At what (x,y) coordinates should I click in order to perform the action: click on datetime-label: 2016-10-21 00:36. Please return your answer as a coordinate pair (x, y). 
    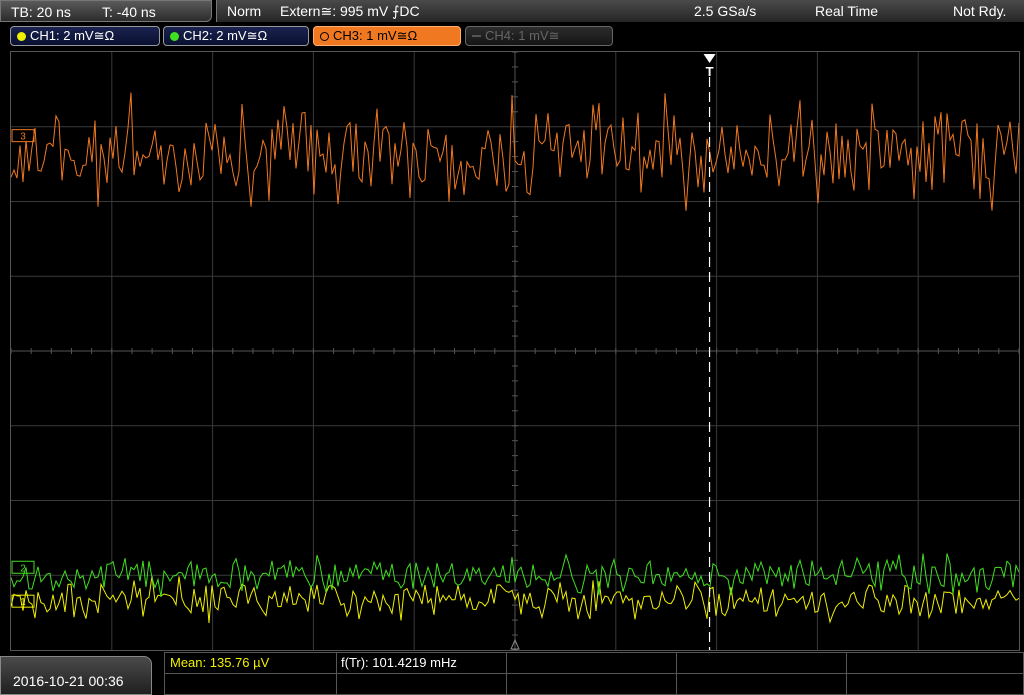
    Looking at the image, I should click on (68, 681).